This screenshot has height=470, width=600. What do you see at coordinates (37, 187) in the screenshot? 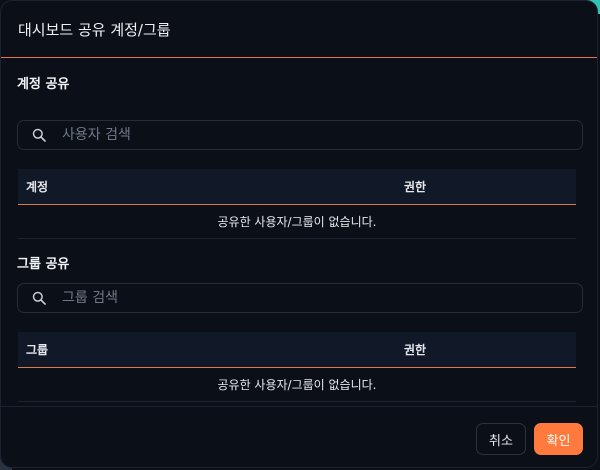
I see `column-header-account: 계정` at bounding box center [37, 187].